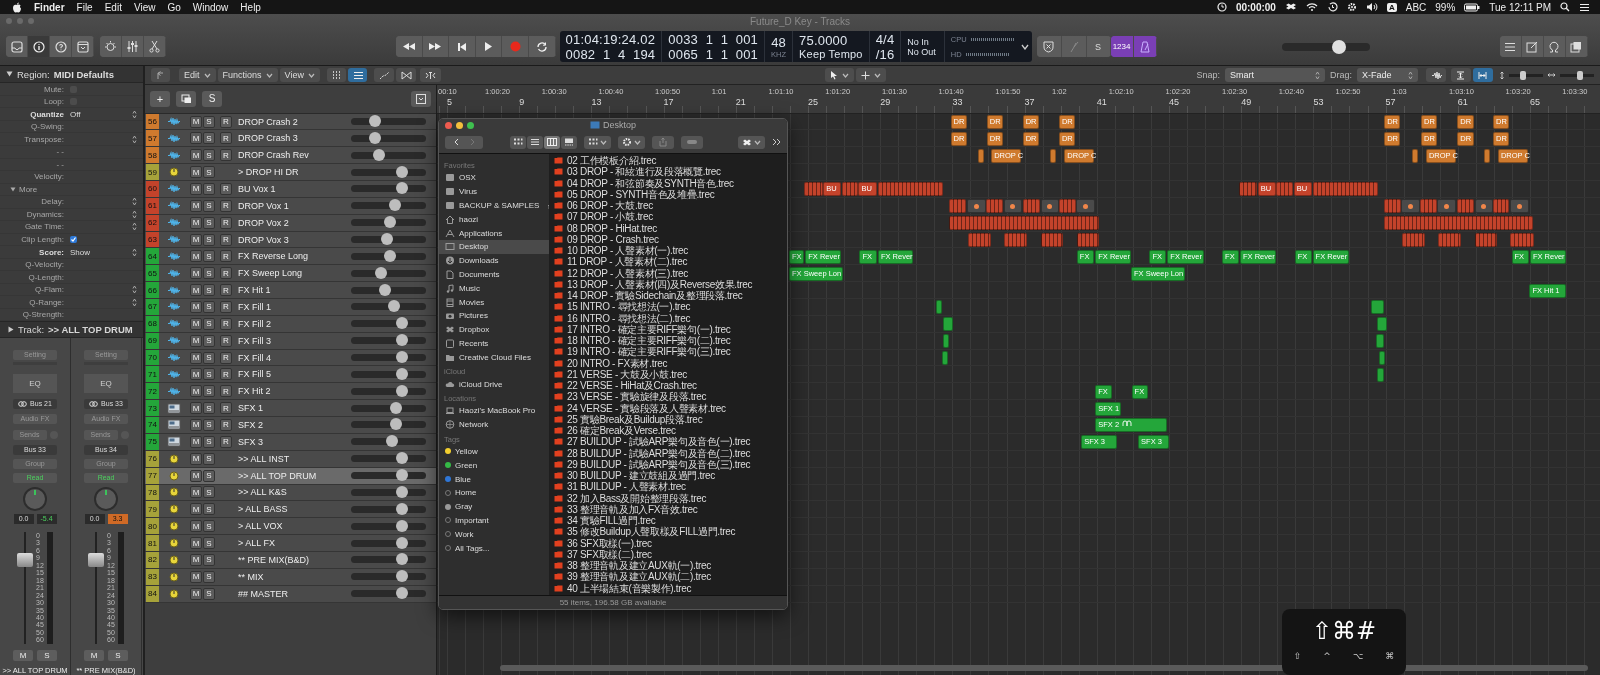 The image size is (1600, 675). What do you see at coordinates (1122, 46) in the screenshot?
I see `count-in-button: 1234` at bounding box center [1122, 46].